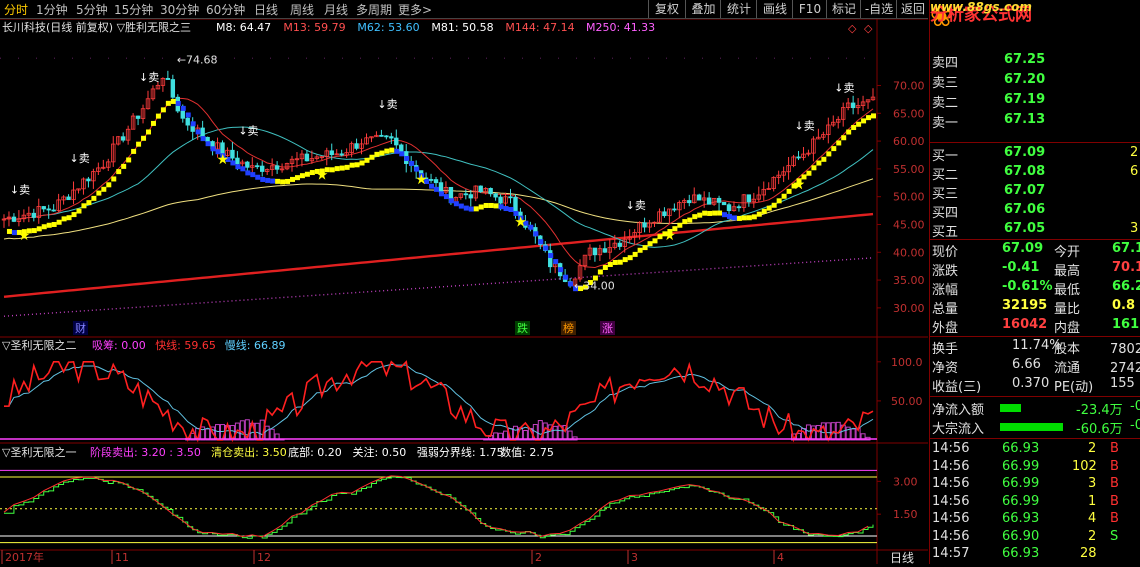  Describe the element at coordinates (945, 349) in the screenshot. I see `finance-label-1: 换手` at that location.